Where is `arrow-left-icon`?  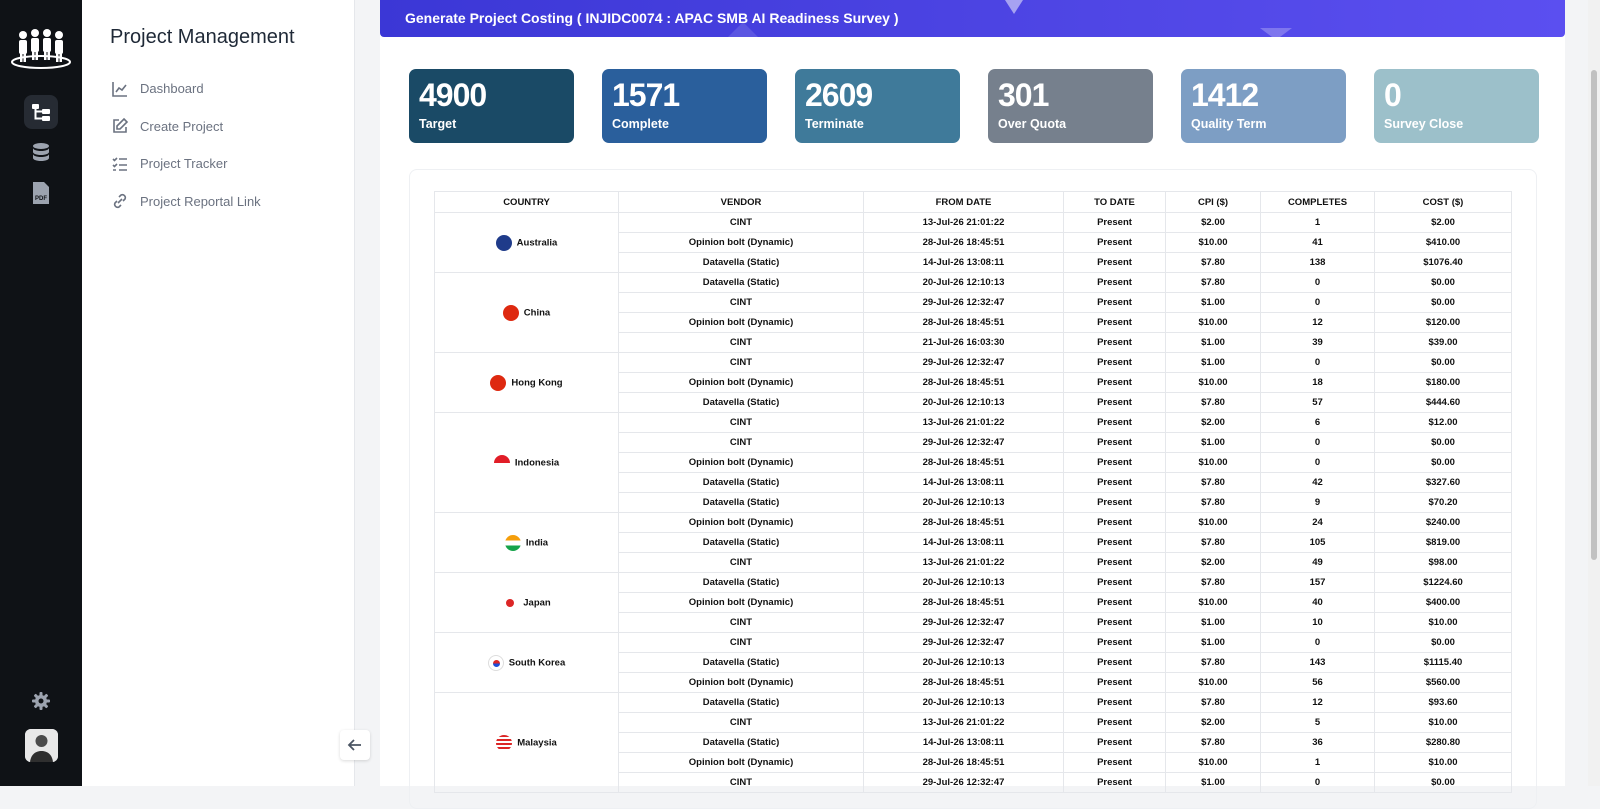 arrow-left-icon is located at coordinates (354, 745).